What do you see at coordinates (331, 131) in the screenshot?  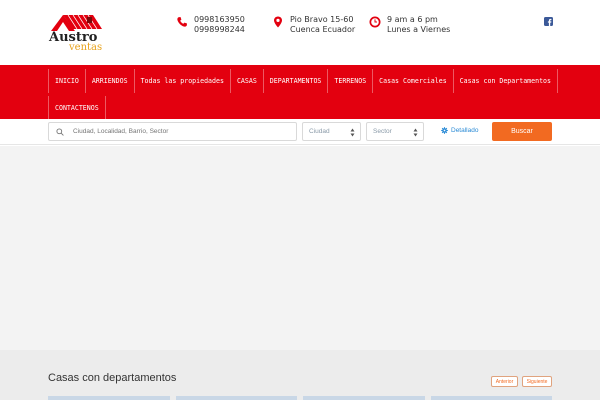 I see `city-select: Ciudad` at bounding box center [331, 131].